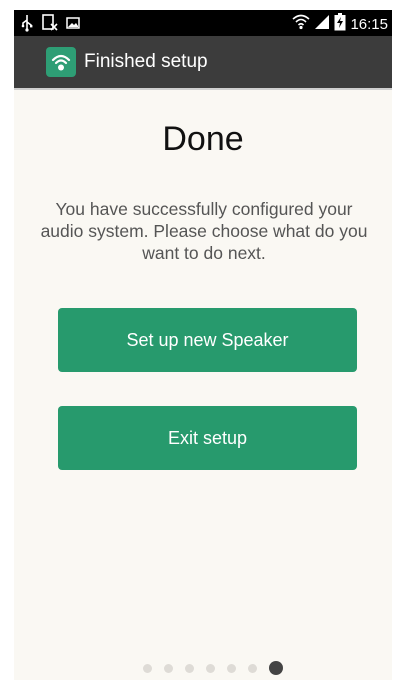  I want to click on status-bar: 16:15, so click(203, 23).